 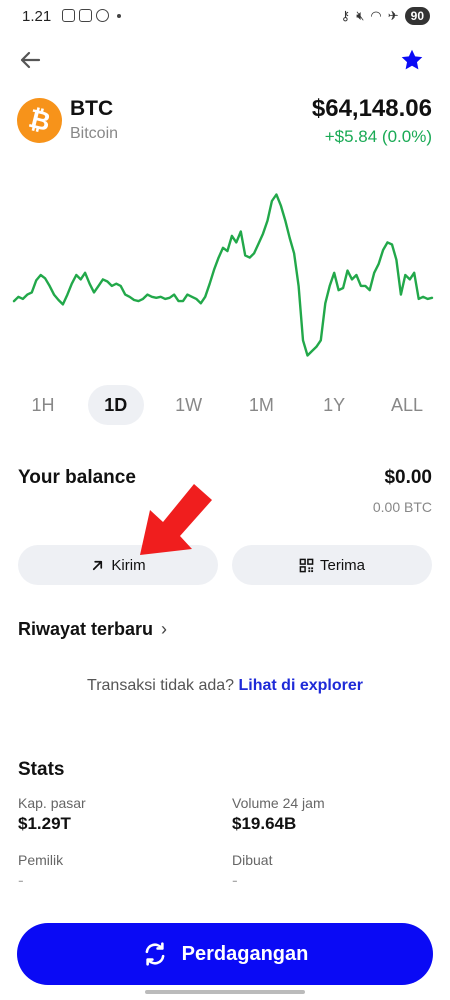 I want to click on notification-icons, so click(x=91, y=15).